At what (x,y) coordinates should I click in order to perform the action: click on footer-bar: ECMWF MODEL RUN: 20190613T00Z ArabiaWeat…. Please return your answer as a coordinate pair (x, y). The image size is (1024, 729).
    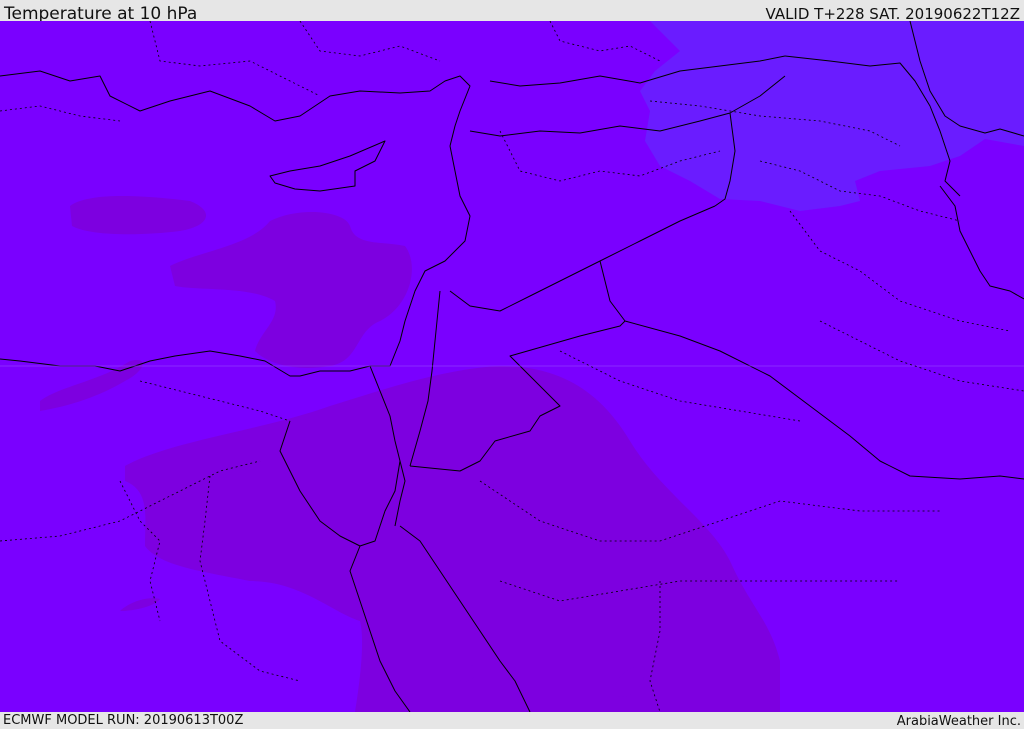
    Looking at the image, I should click on (512, 720).